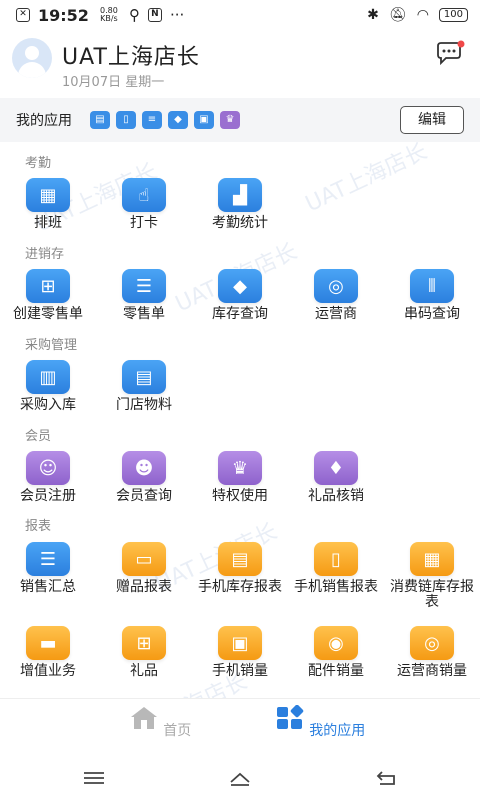 The height and width of the screenshot is (800, 480). I want to click on my-apps-bar: 我的应用 ▤ ▯ ≡ ◆ ▣ ♛ 编辑, so click(240, 120).